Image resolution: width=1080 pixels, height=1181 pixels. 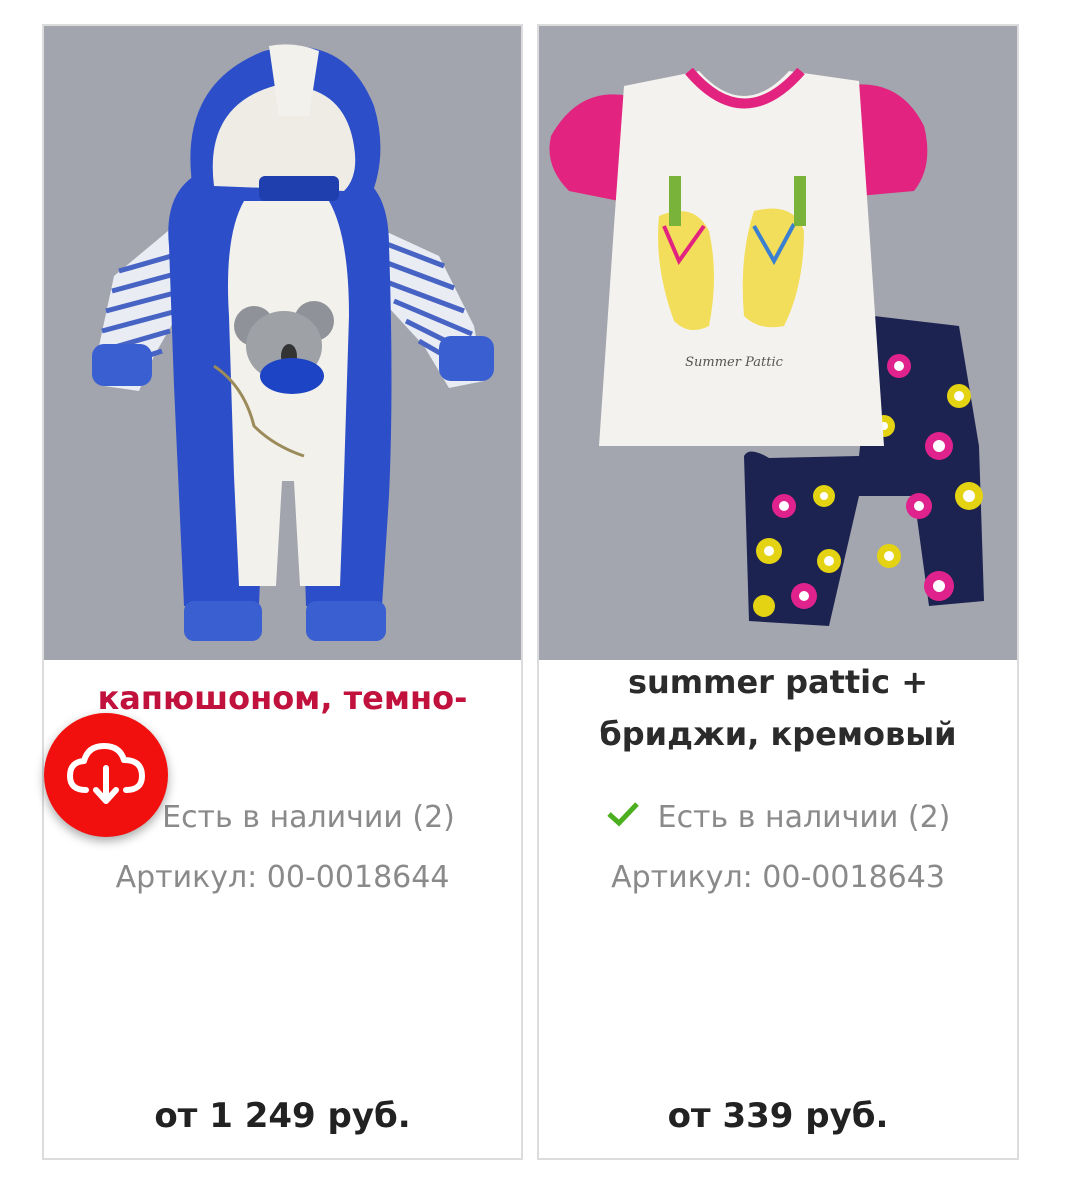 I want to click on product-price: от 339 руб., so click(x=778, y=1116).